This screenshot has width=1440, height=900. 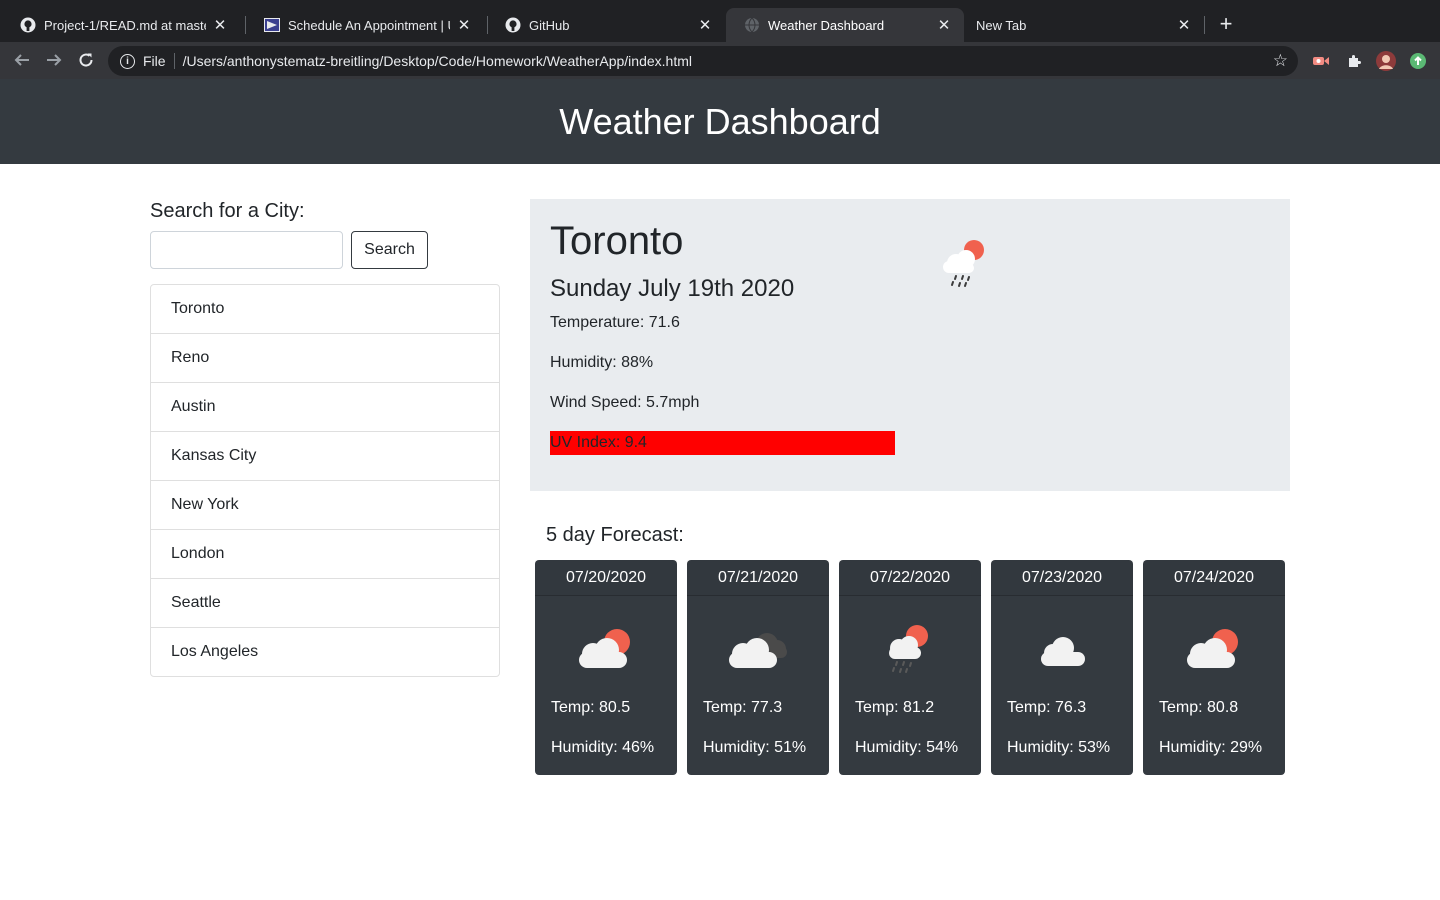 What do you see at coordinates (1062, 578) in the screenshot?
I see `forecast-date: 07/23/2020` at bounding box center [1062, 578].